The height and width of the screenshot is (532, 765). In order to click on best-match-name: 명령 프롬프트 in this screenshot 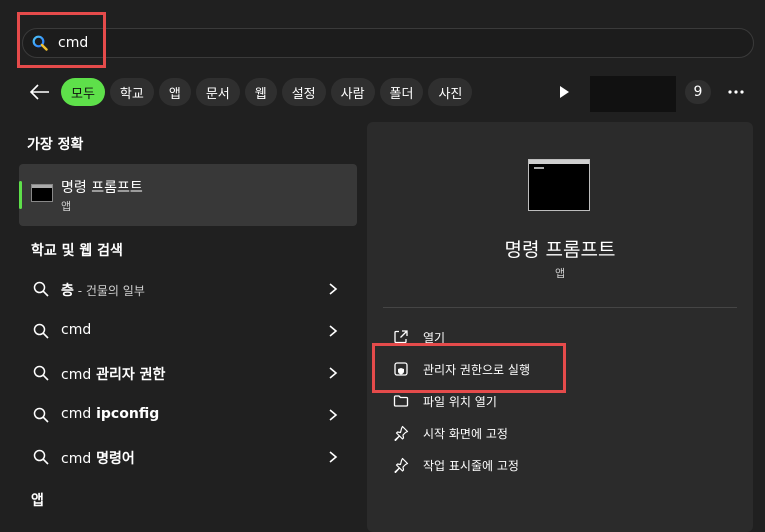, I will do `click(102, 188)`.